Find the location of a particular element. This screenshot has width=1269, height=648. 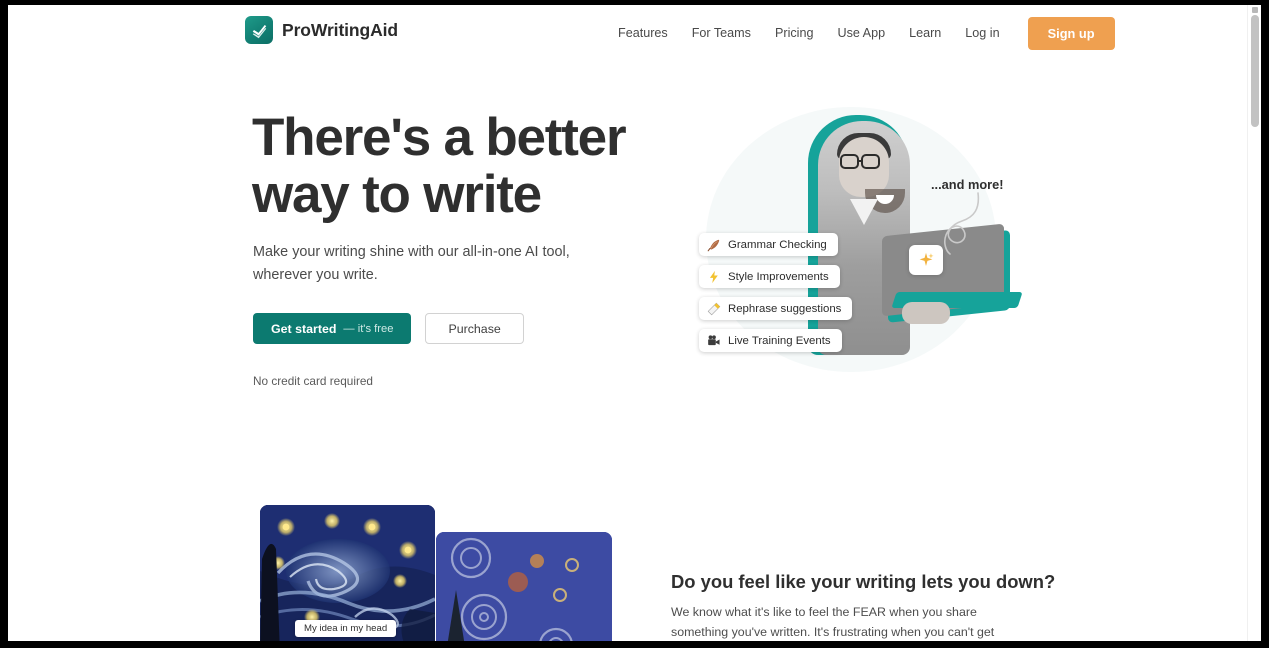

simplified-painting-card is located at coordinates (524, 586).